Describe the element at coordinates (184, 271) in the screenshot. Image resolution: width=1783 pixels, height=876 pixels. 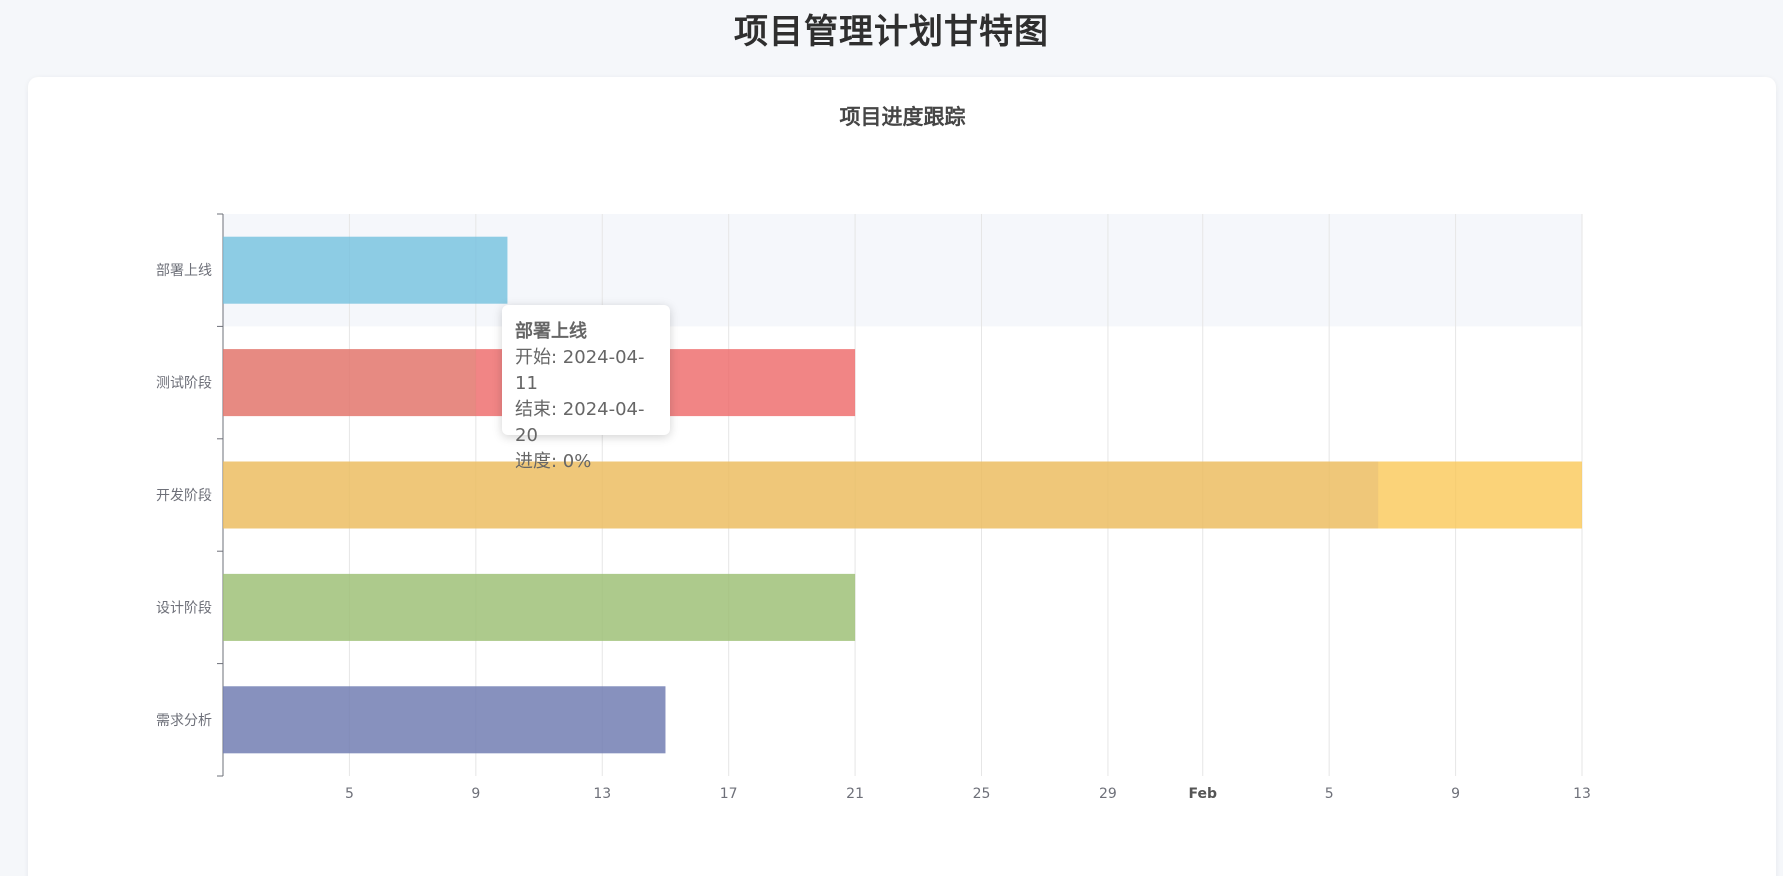
I see `y-category-label: 部署上线` at that location.